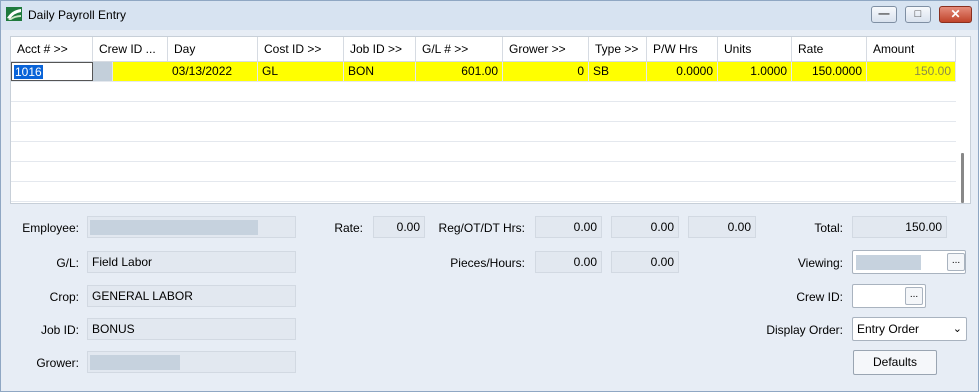 Image resolution: width=979 pixels, height=392 pixels. I want to click on defaults-button: Defaults, so click(895, 362).